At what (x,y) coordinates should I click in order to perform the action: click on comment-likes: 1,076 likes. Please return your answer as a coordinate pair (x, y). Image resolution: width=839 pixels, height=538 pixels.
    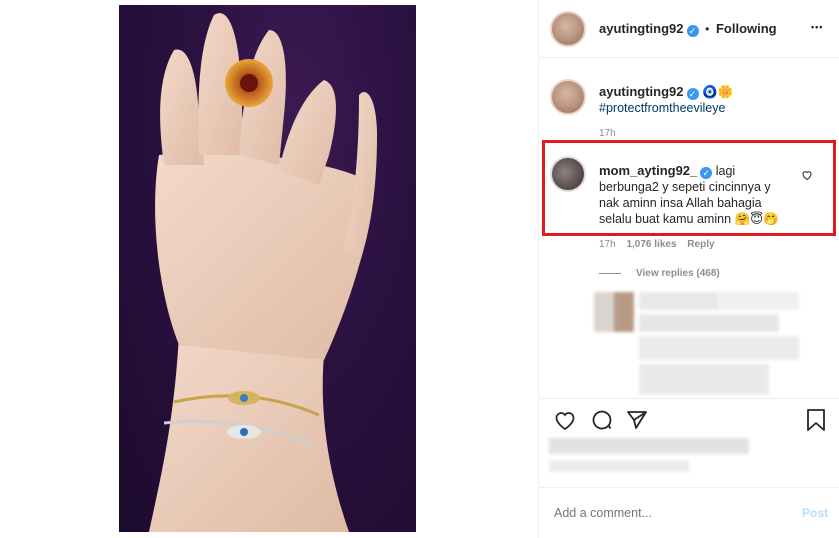
    Looking at the image, I should click on (651, 244).